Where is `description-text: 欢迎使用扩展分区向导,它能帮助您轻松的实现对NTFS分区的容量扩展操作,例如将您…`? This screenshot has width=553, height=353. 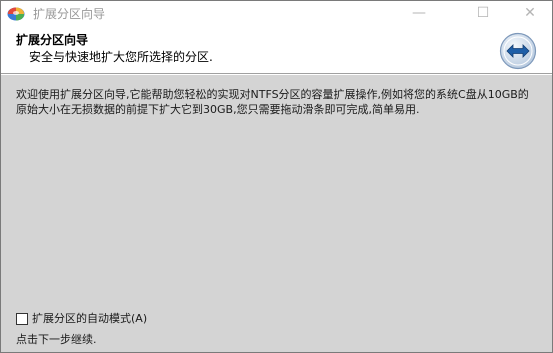
description-text: 欢迎使用扩展分区向导,它能帮助您轻松的实现对NTFS分区的容量扩展操作,例如将您… is located at coordinates (272, 102).